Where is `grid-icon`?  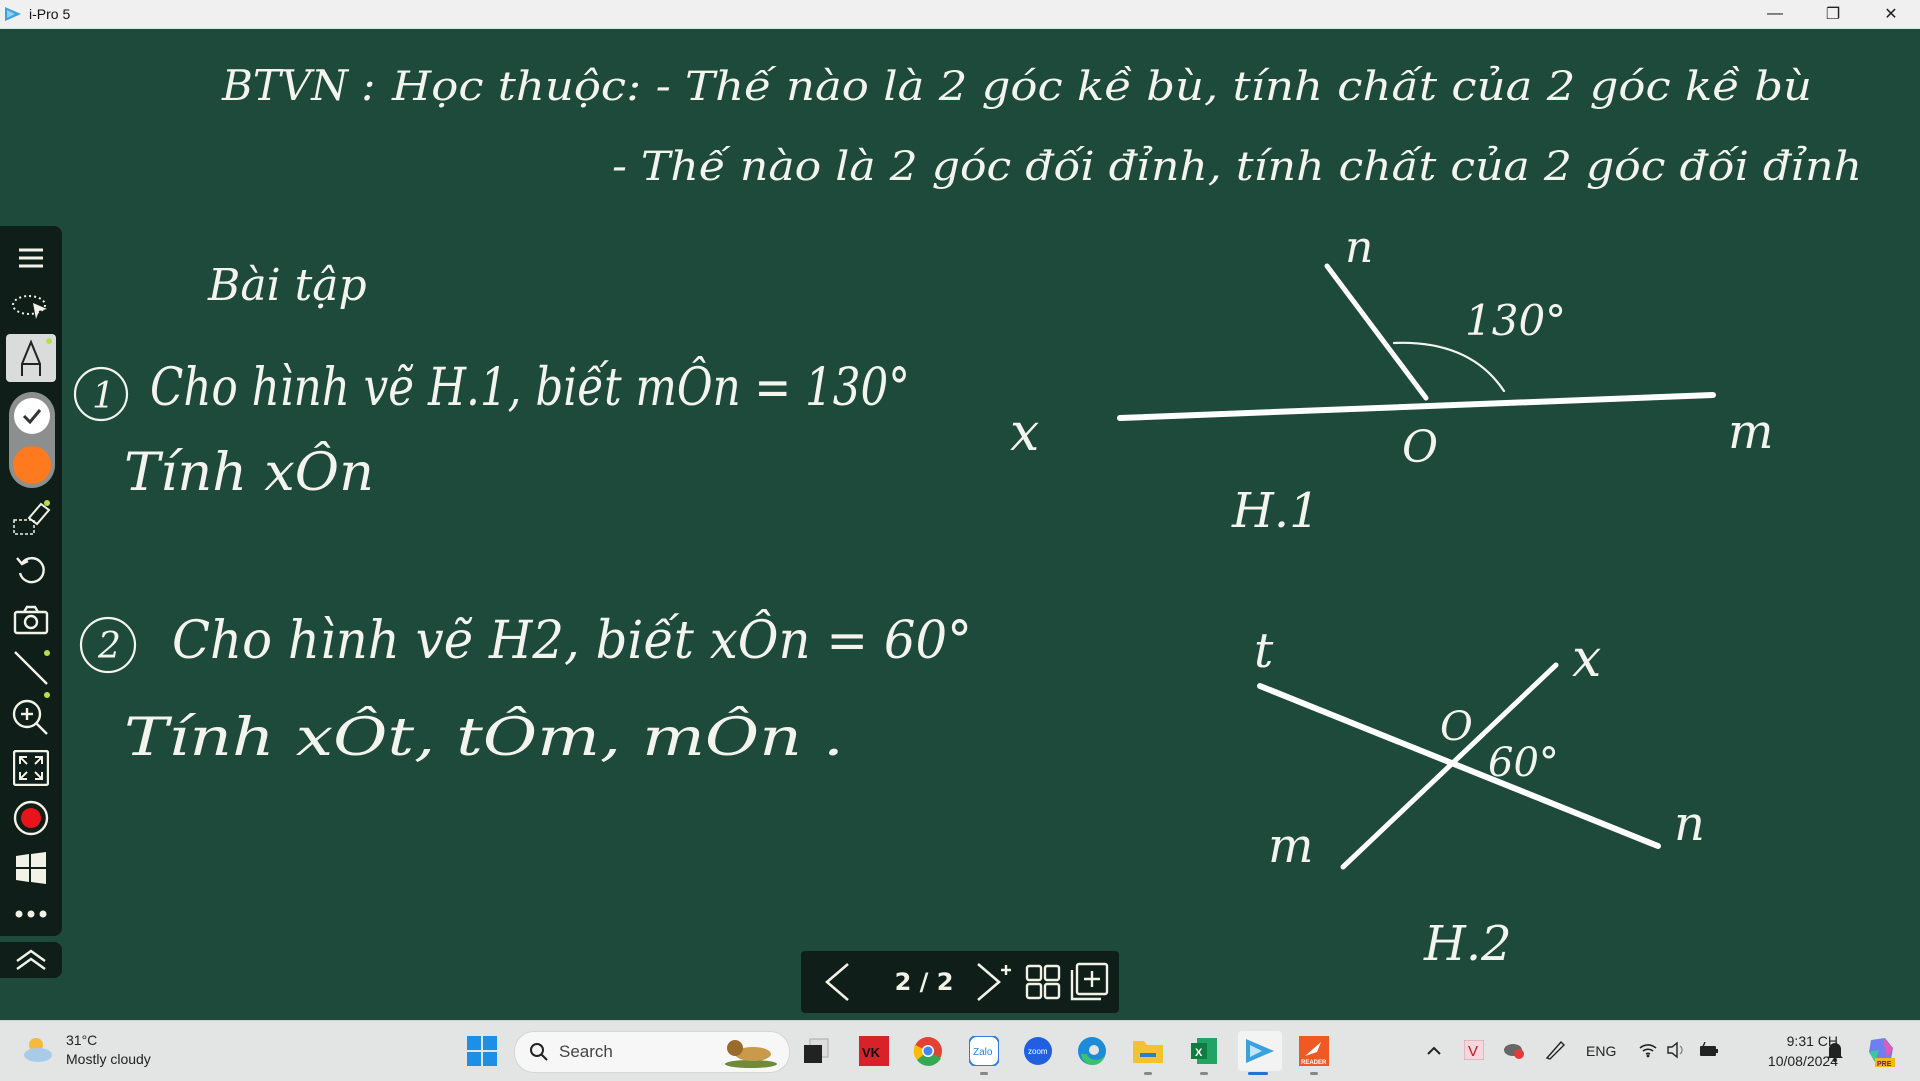
grid-icon is located at coordinates (1043, 982).